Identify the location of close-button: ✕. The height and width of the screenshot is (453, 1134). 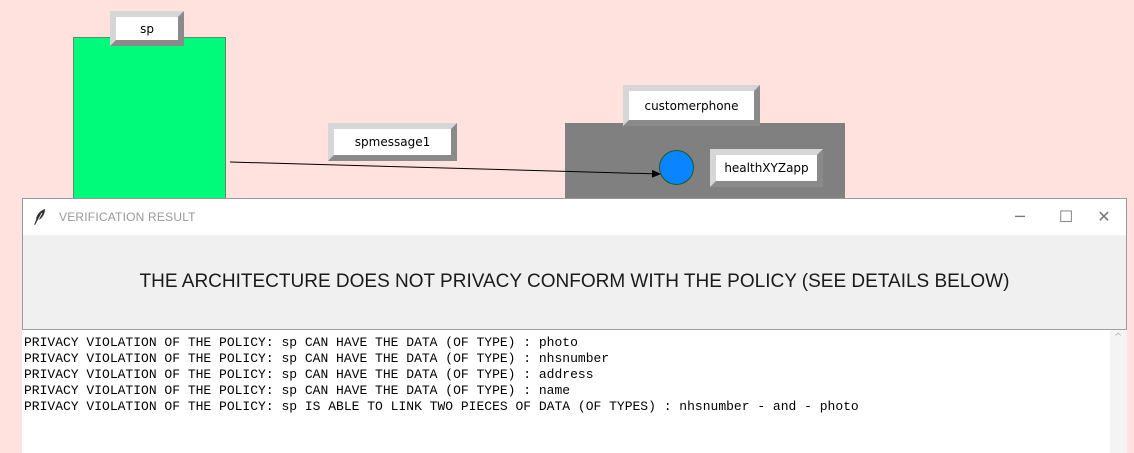
(1104, 216).